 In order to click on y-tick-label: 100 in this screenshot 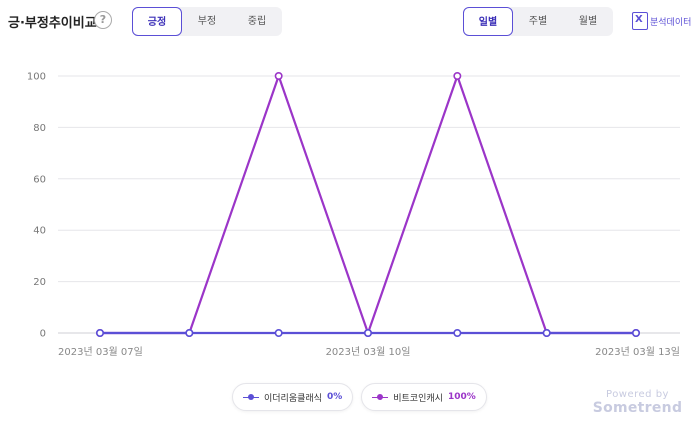, I will do `click(36, 77)`.